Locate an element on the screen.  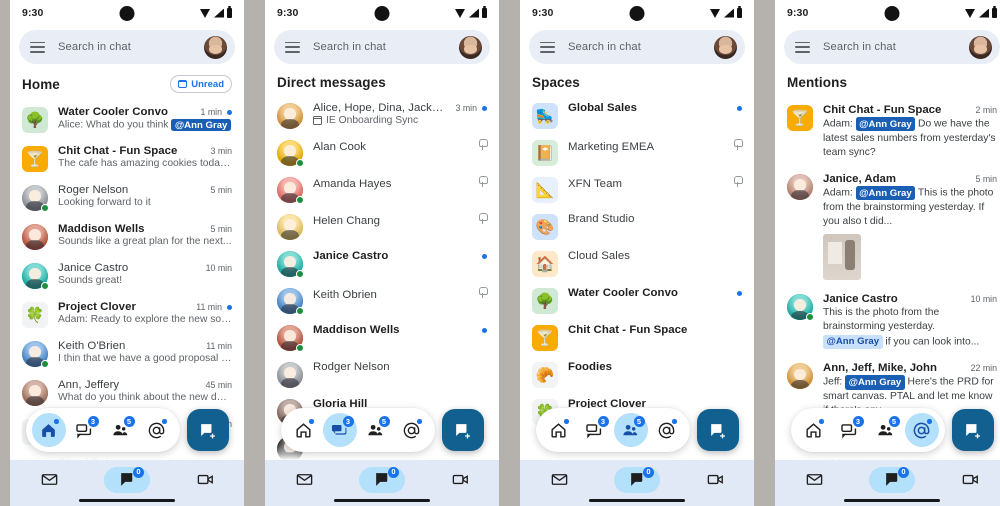
list-item: Keith Obrien is located at coordinates (382, 300).